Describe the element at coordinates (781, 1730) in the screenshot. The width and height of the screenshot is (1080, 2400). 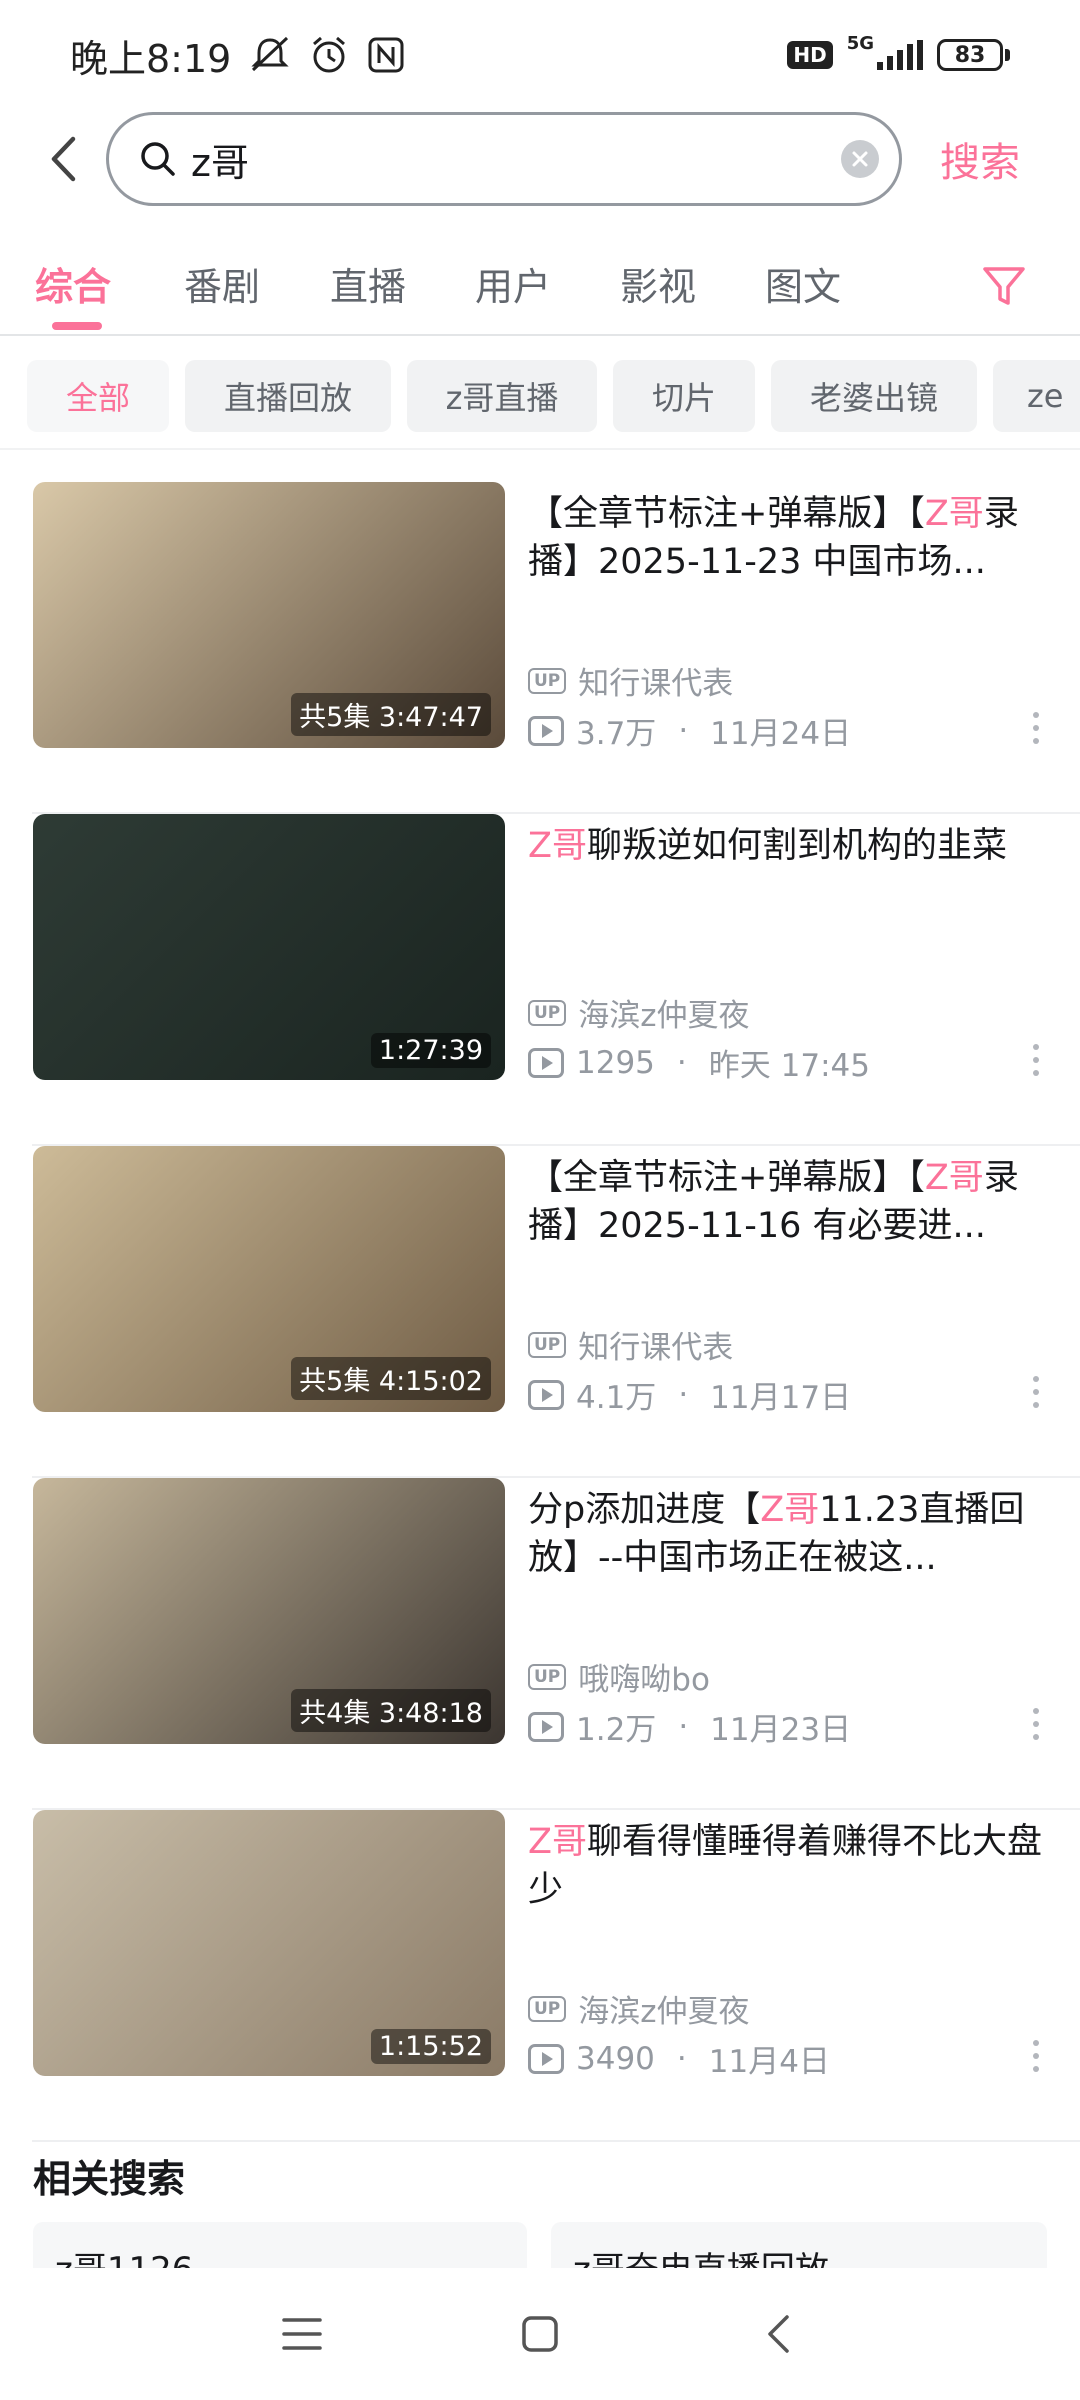
I see `publish-date: 11月23日` at that location.